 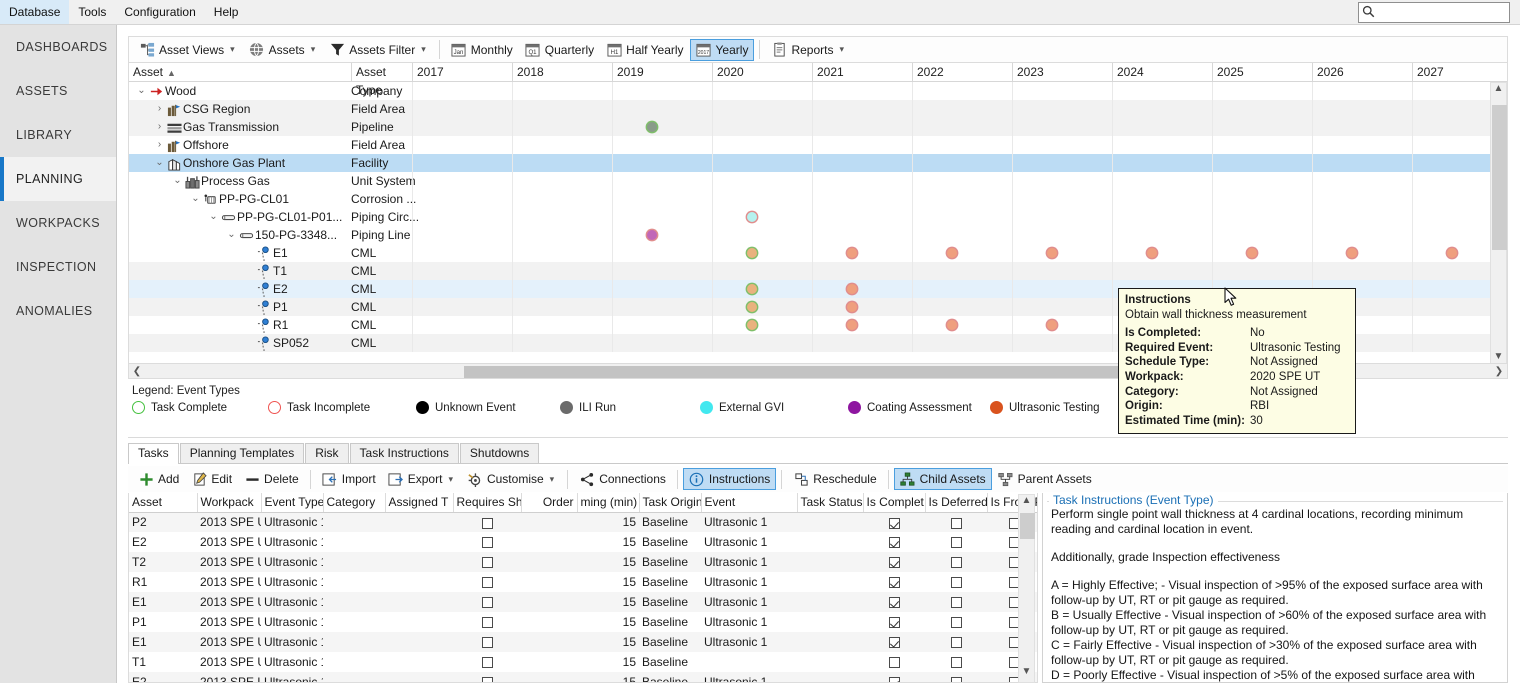 I want to click on table-cell-requires_shutdown, so click(x=487, y=522).